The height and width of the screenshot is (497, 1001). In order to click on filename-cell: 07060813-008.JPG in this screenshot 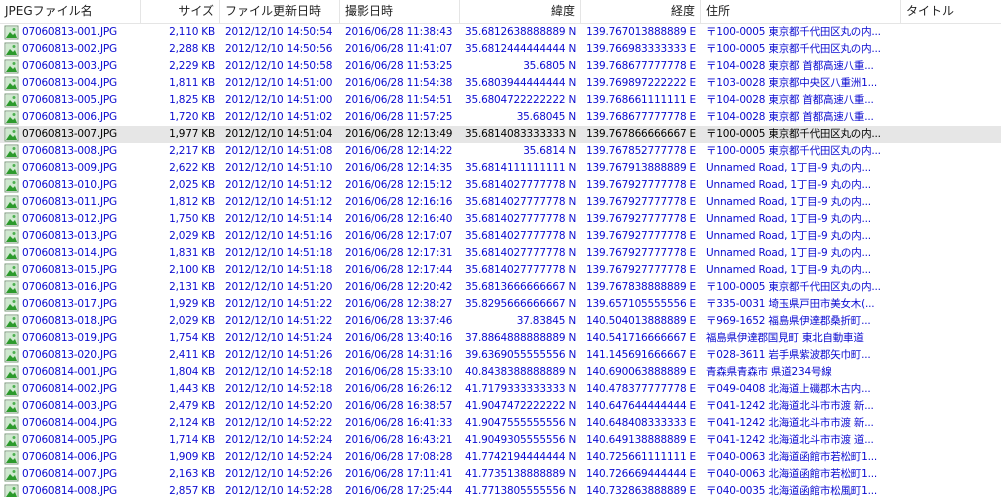, I will do `click(70, 151)`.